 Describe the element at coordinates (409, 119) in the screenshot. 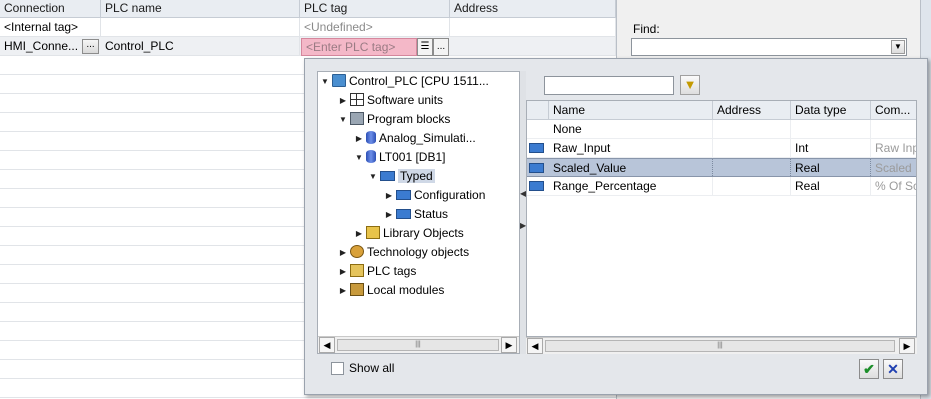

I see `tree-node-label: Program blocks` at that location.